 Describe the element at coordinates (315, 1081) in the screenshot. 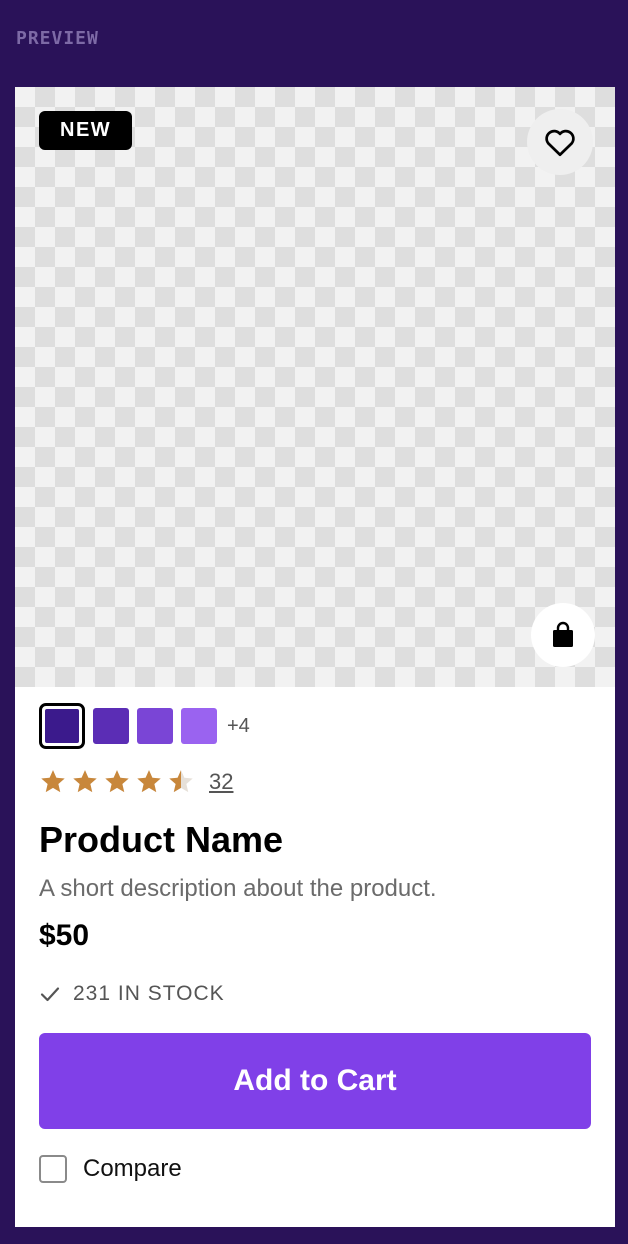

I see `add-to-cart-button: Add to Cart` at that location.